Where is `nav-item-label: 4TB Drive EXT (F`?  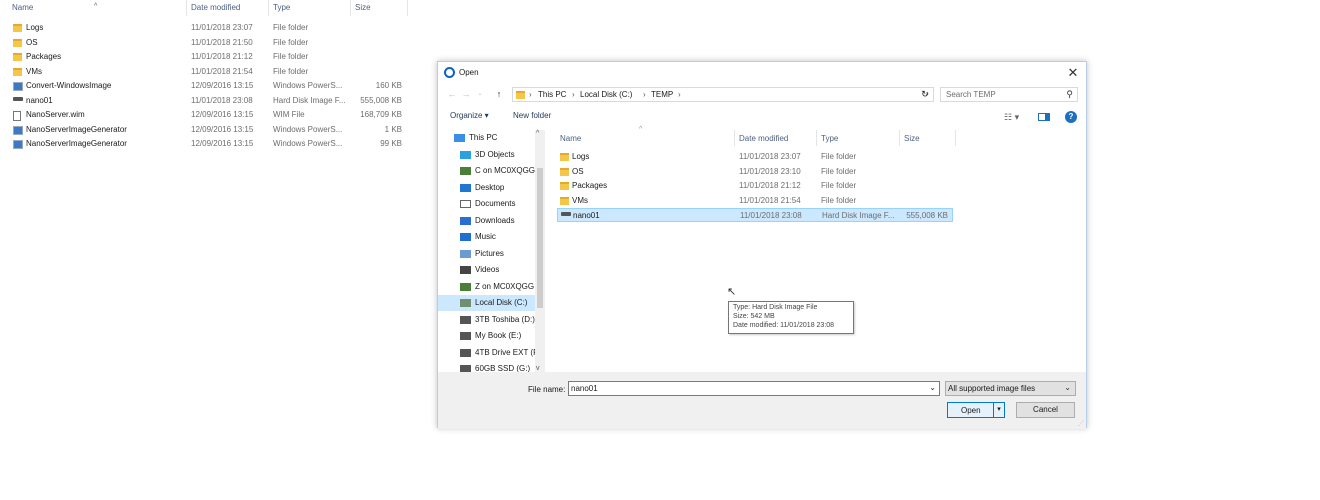 nav-item-label: 4TB Drive EXT (F is located at coordinates (505, 352).